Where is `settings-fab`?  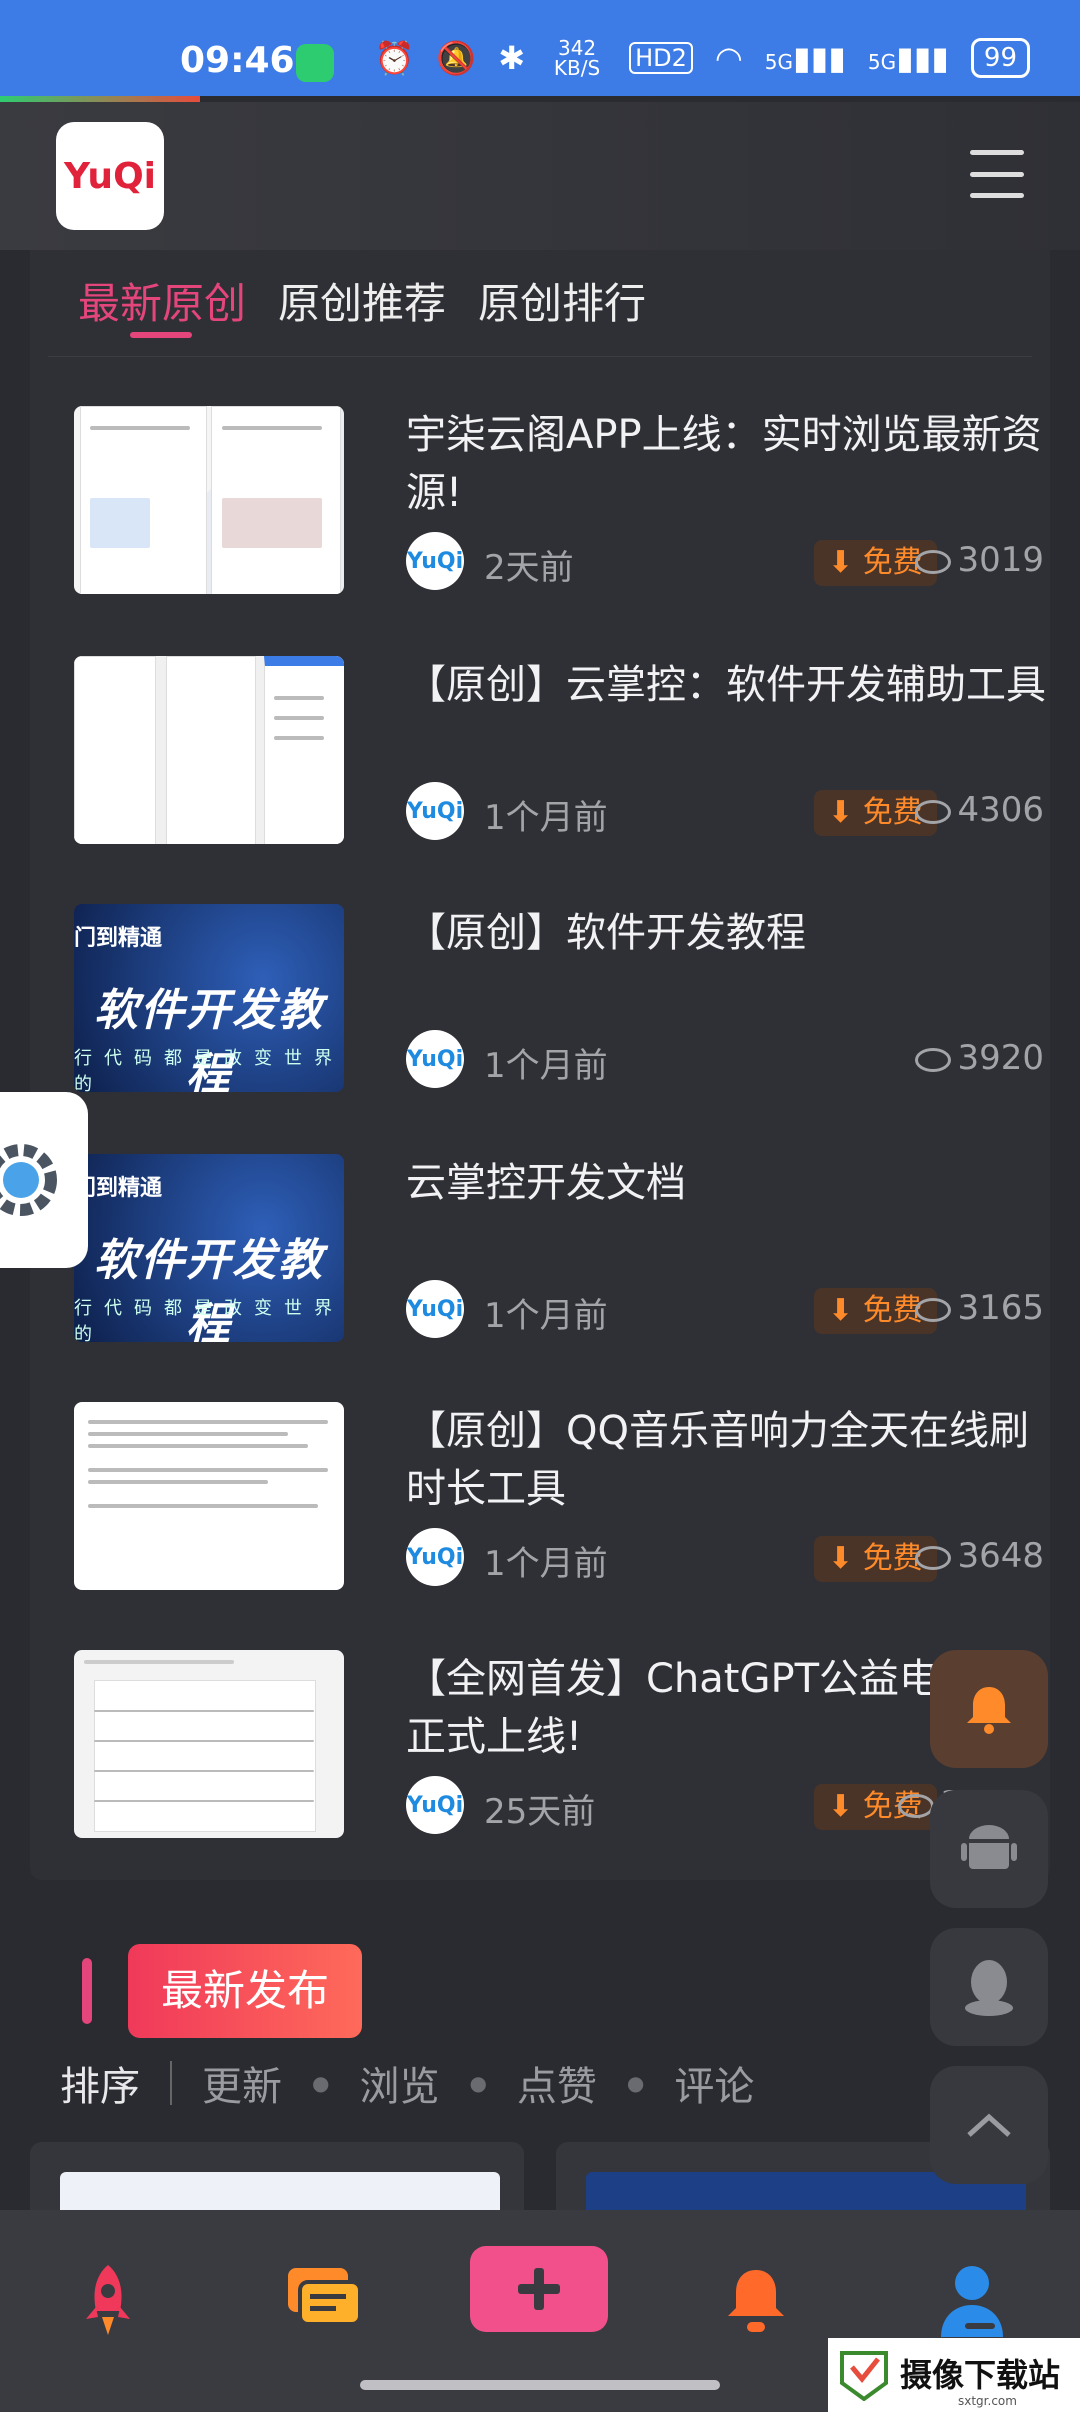
settings-fab is located at coordinates (44, 1180).